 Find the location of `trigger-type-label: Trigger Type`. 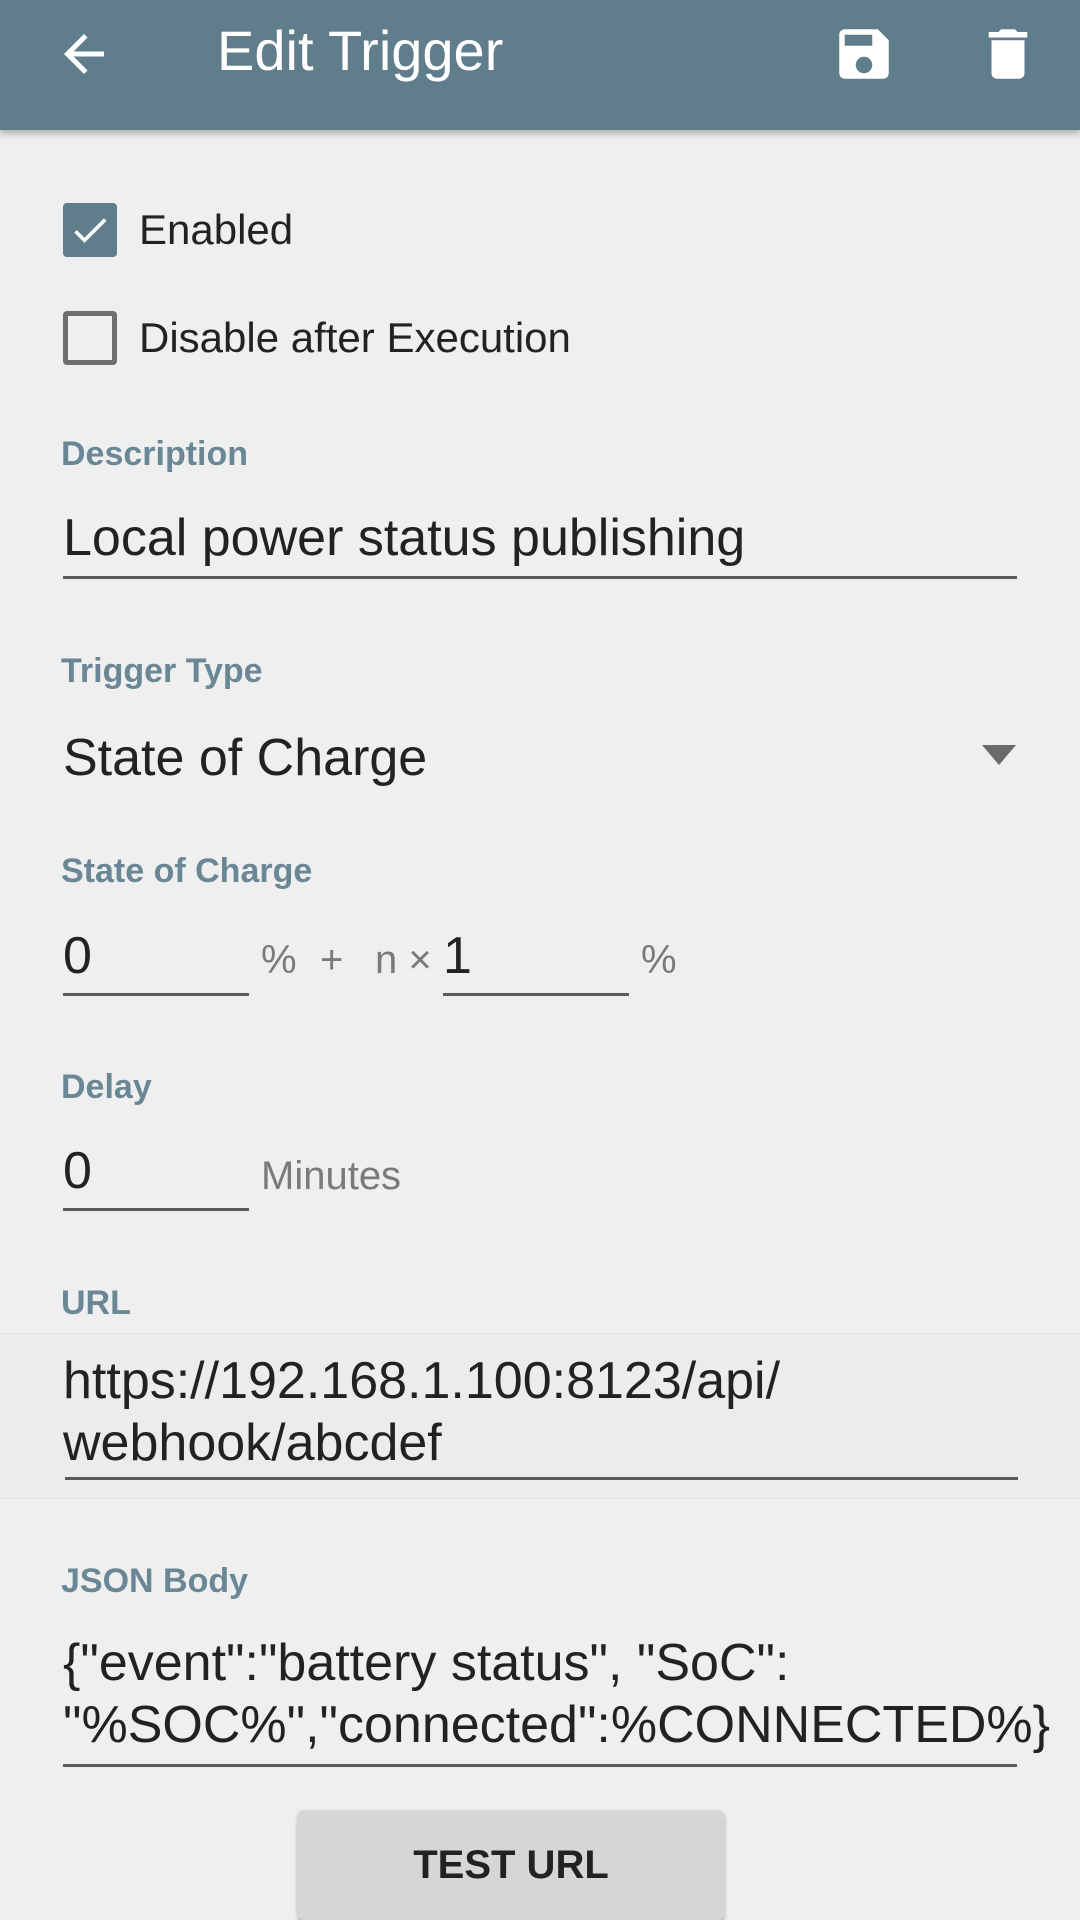

trigger-type-label: Trigger Type is located at coordinates (162, 671).